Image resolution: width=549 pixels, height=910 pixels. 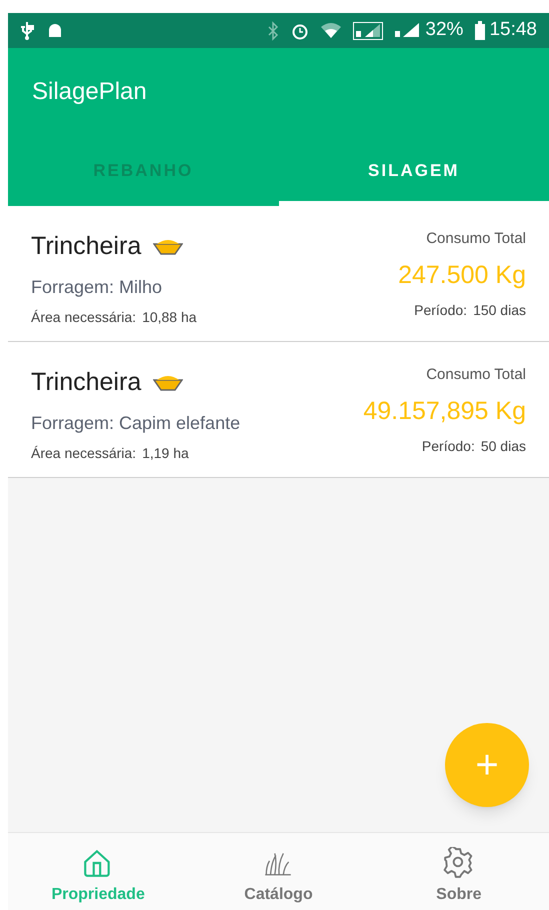 I want to click on usb-icon, so click(x=27, y=30).